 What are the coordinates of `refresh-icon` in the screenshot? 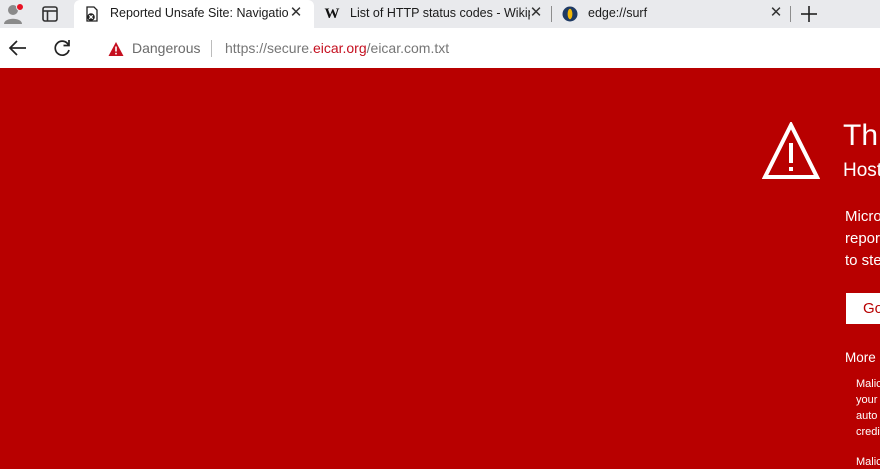 It's located at (62, 48).